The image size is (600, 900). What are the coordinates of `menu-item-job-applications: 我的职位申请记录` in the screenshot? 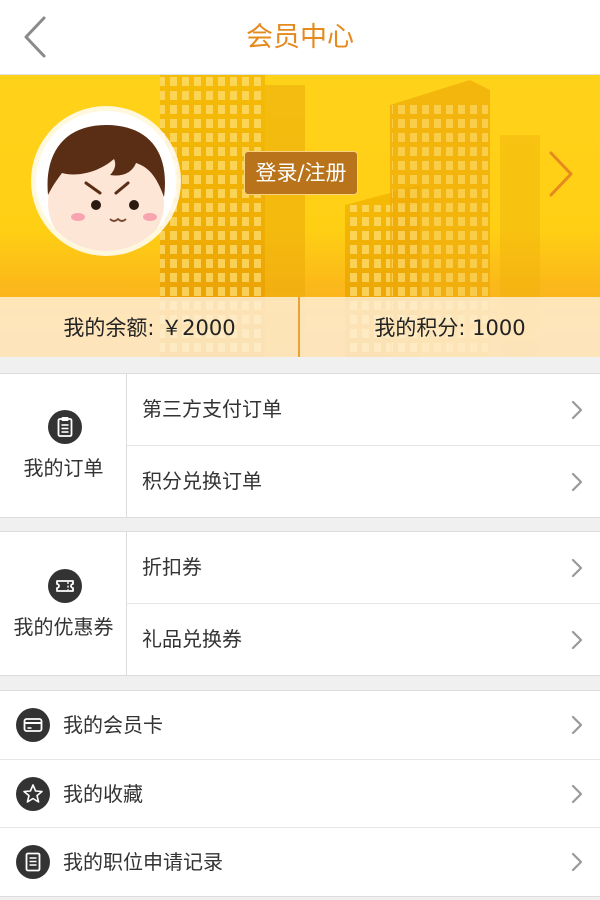 It's located at (300, 861).